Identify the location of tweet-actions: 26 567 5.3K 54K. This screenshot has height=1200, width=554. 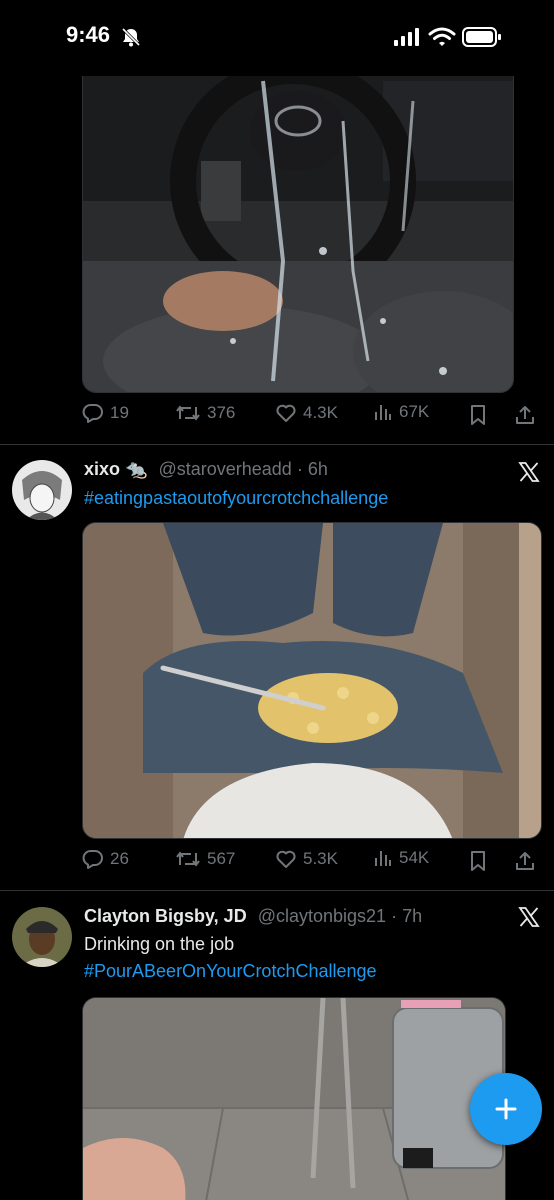
(312, 863).